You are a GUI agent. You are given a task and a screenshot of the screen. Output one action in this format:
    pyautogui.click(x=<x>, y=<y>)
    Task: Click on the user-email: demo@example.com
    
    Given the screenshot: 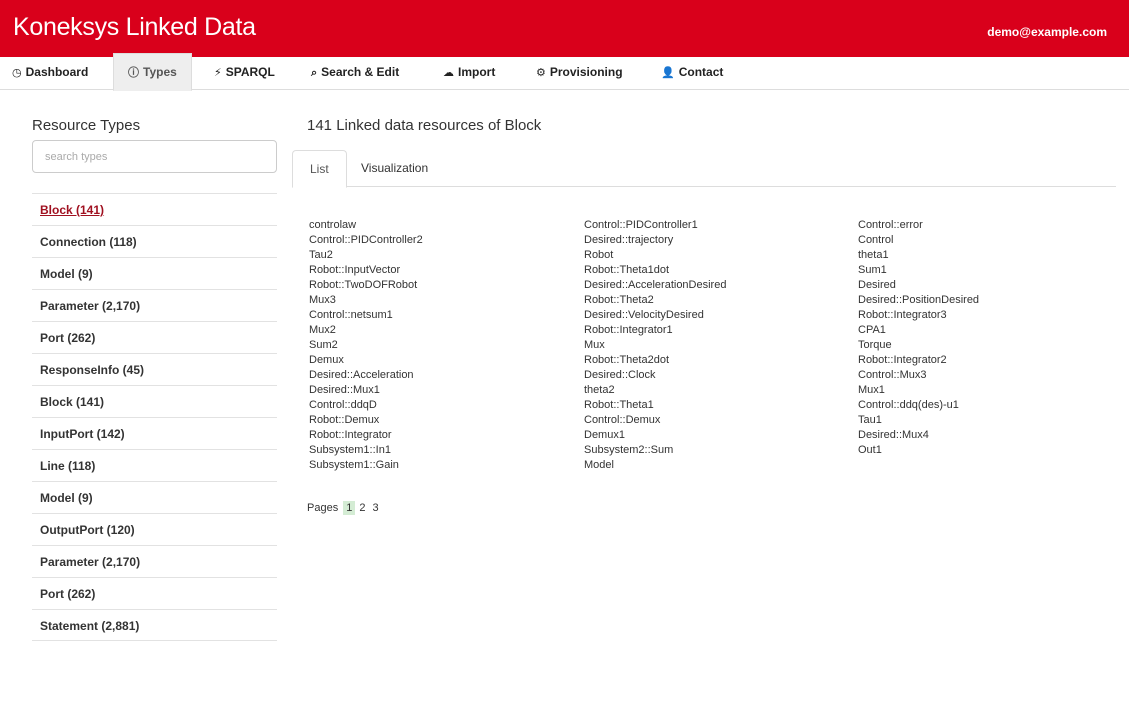 What is the action you would take?
    pyautogui.click(x=1047, y=32)
    